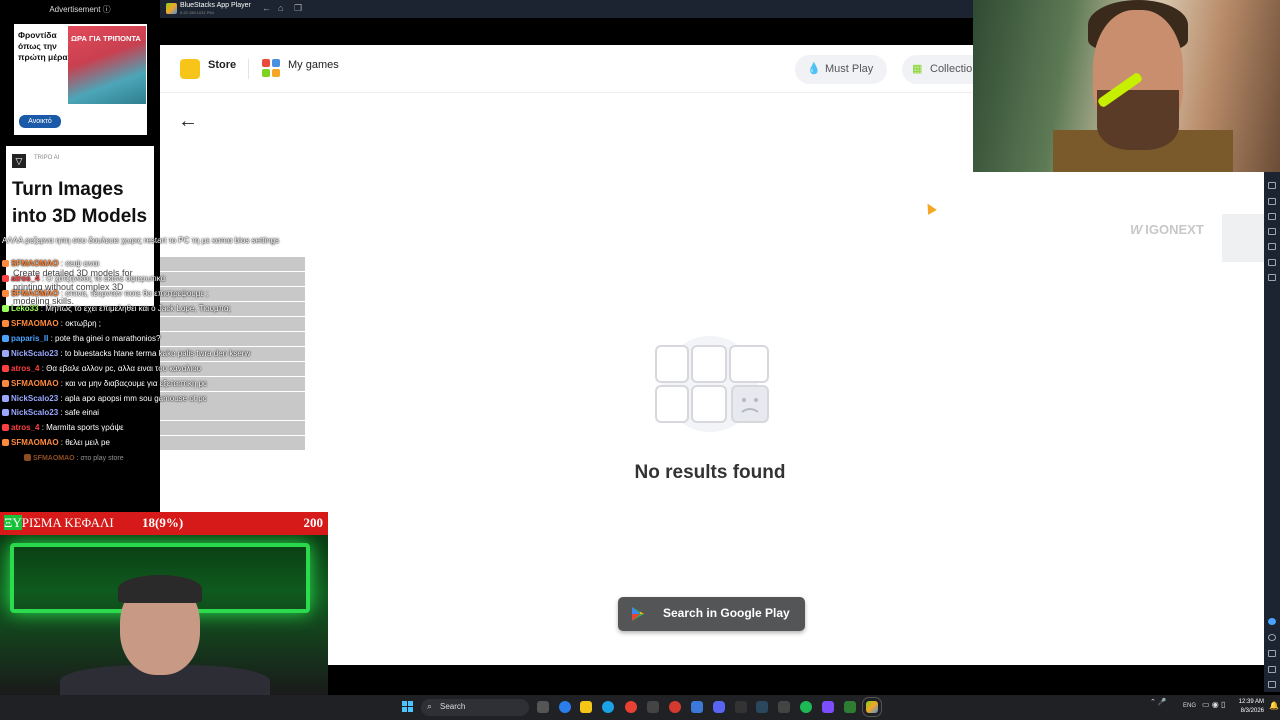 Image resolution: width=1280 pixels, height=720 pixels. Describe the element at coordinates (47, 158) in the screenshot. I see `ad2-brand: TRIPO AI` at that location.